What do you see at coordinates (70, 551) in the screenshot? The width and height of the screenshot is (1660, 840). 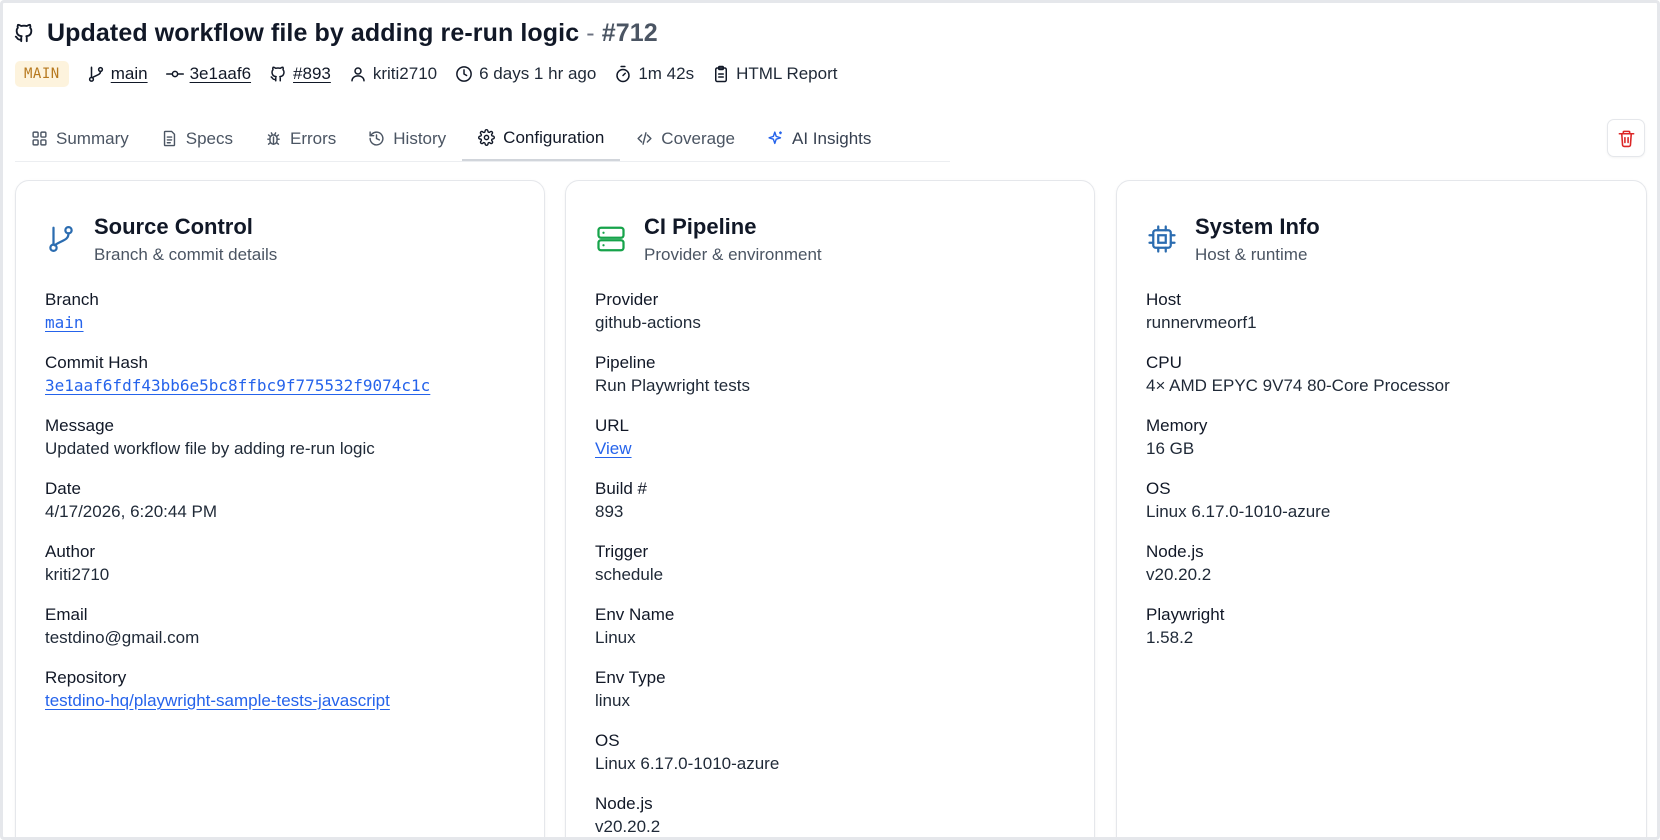 I see `field-label: Author` at bounding box center [70, 551].